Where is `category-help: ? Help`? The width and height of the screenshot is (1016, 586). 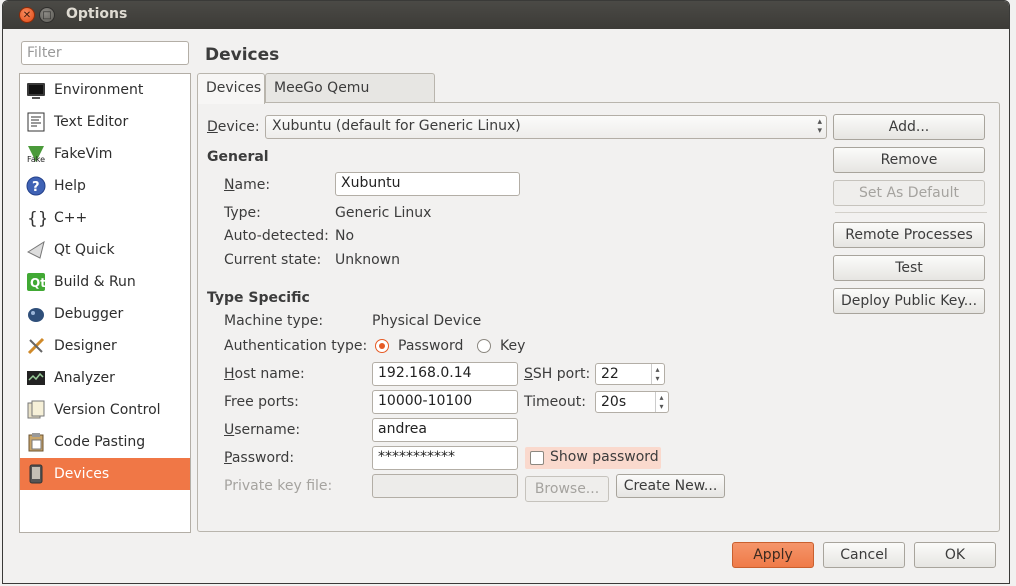 category-help: ? Help is located at coordinates (105, 186).